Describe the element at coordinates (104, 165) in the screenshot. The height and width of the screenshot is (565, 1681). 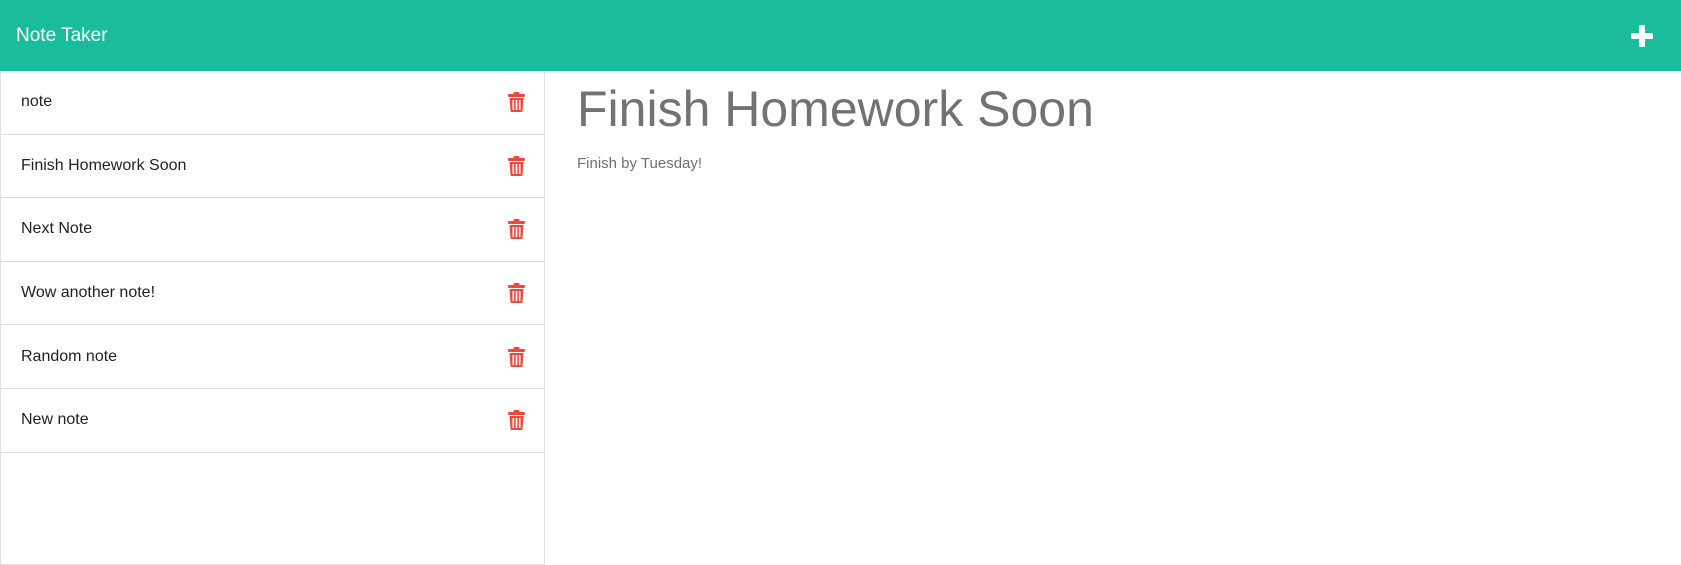
I see `note-list-title: Finish Homework Soon` at that location.